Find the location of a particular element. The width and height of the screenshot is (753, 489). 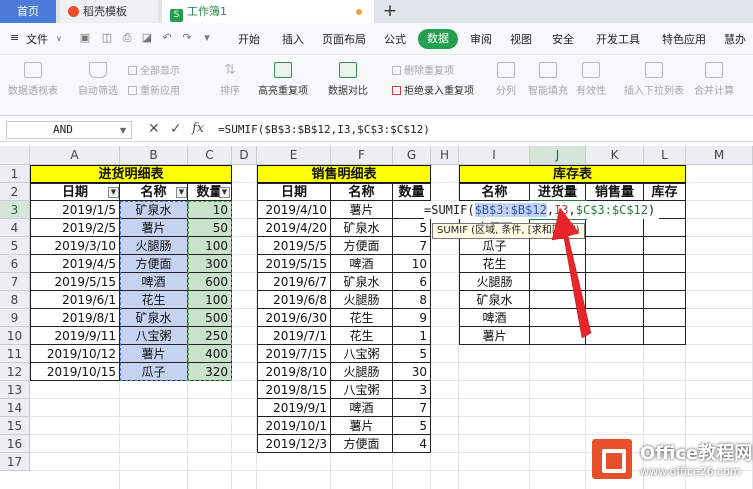

office-logo-icon is located at coordinates (612, 459).